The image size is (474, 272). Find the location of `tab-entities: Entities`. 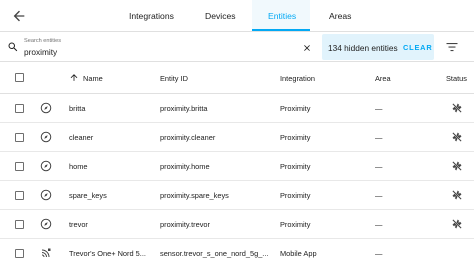

tab-entities: Entities is located at coordinates (282, 16).